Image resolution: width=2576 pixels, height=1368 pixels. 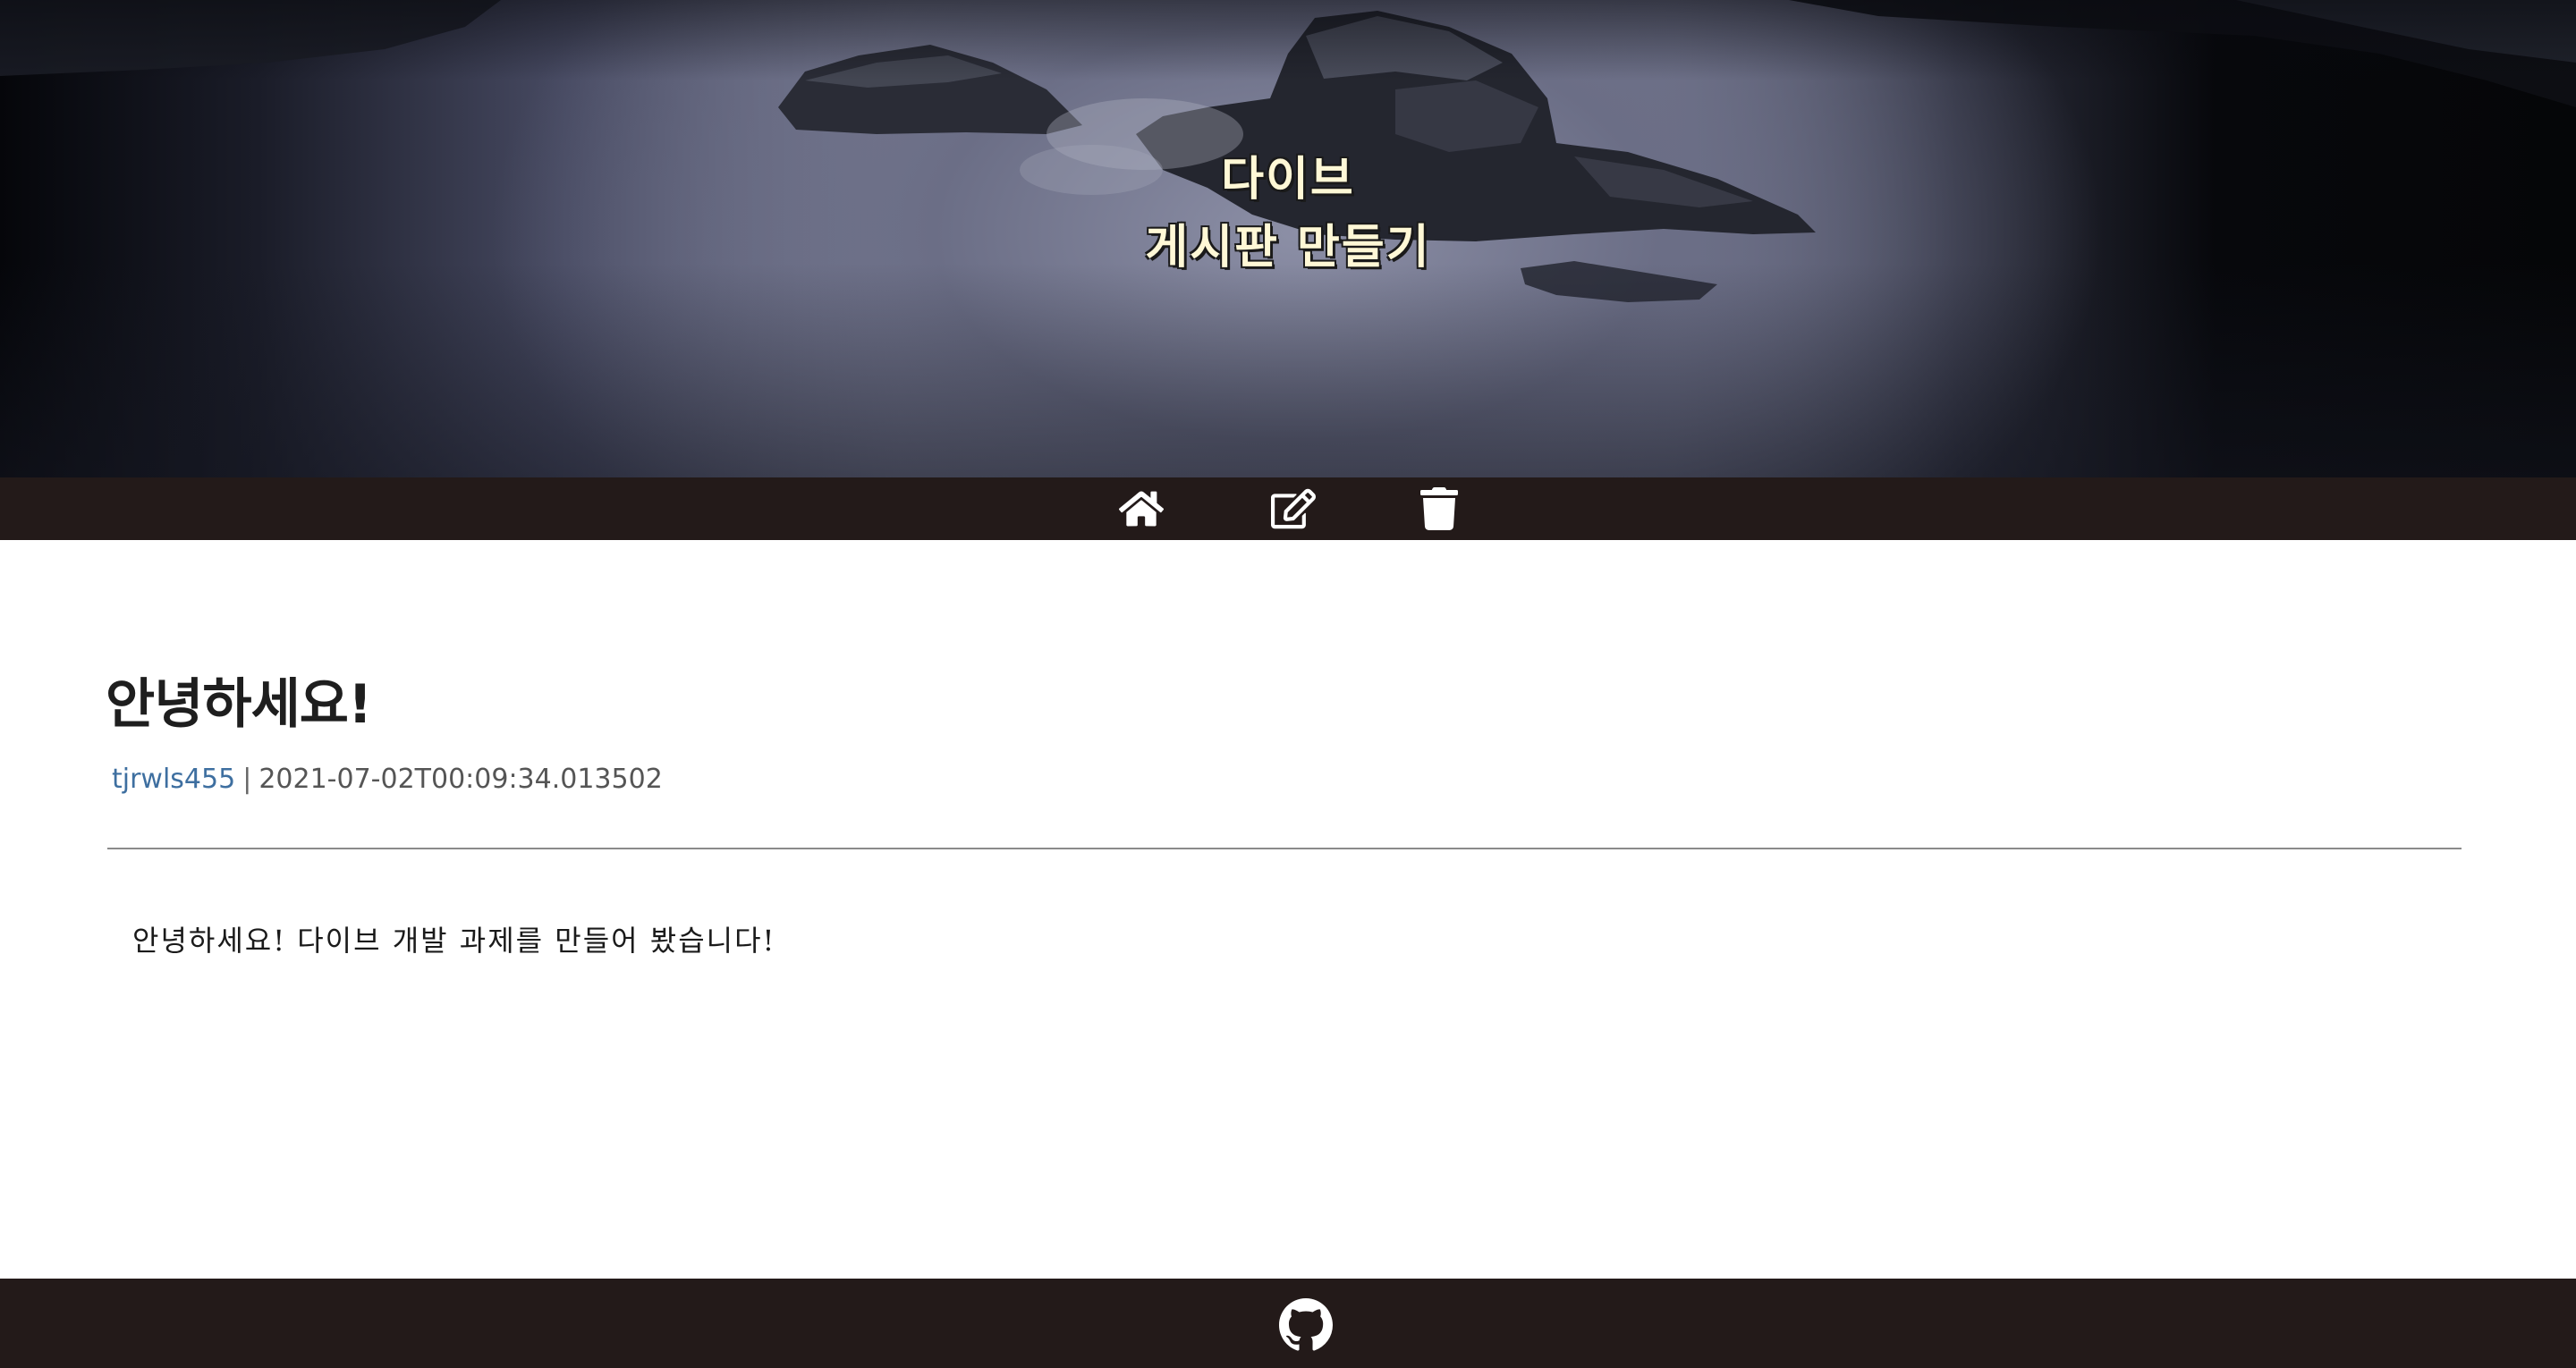 I want to click on post-meta: tjrwls455 | 2021-07-02T00:09:34.013502, so click(x=387, y=780).